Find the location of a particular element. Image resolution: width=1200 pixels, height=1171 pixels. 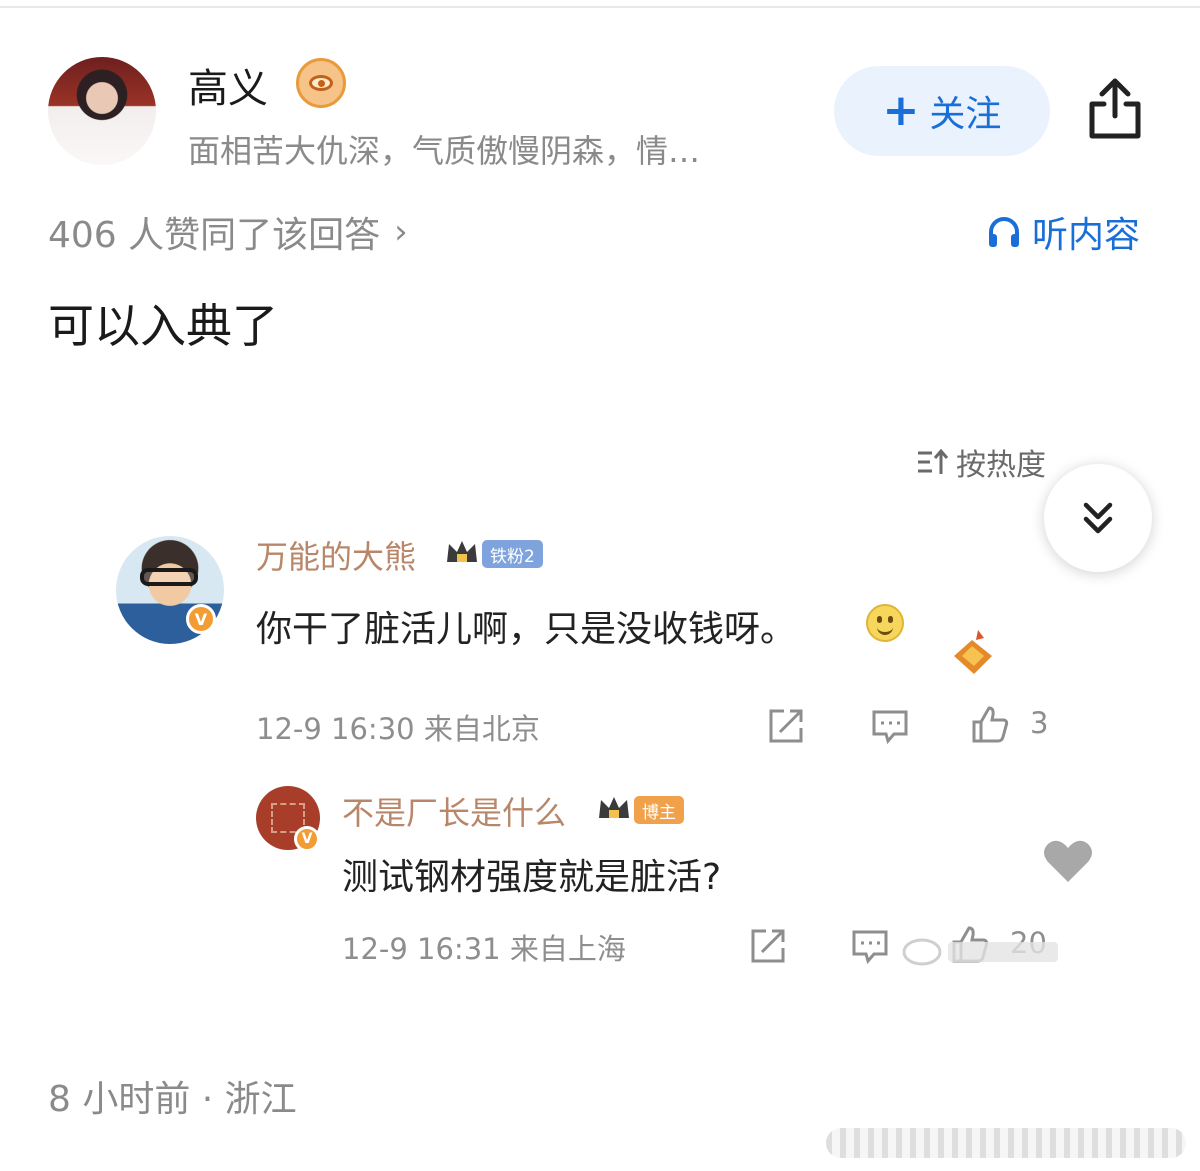

likes-text: 406 人赞同了该回答 is located at coordinates (214, 235).